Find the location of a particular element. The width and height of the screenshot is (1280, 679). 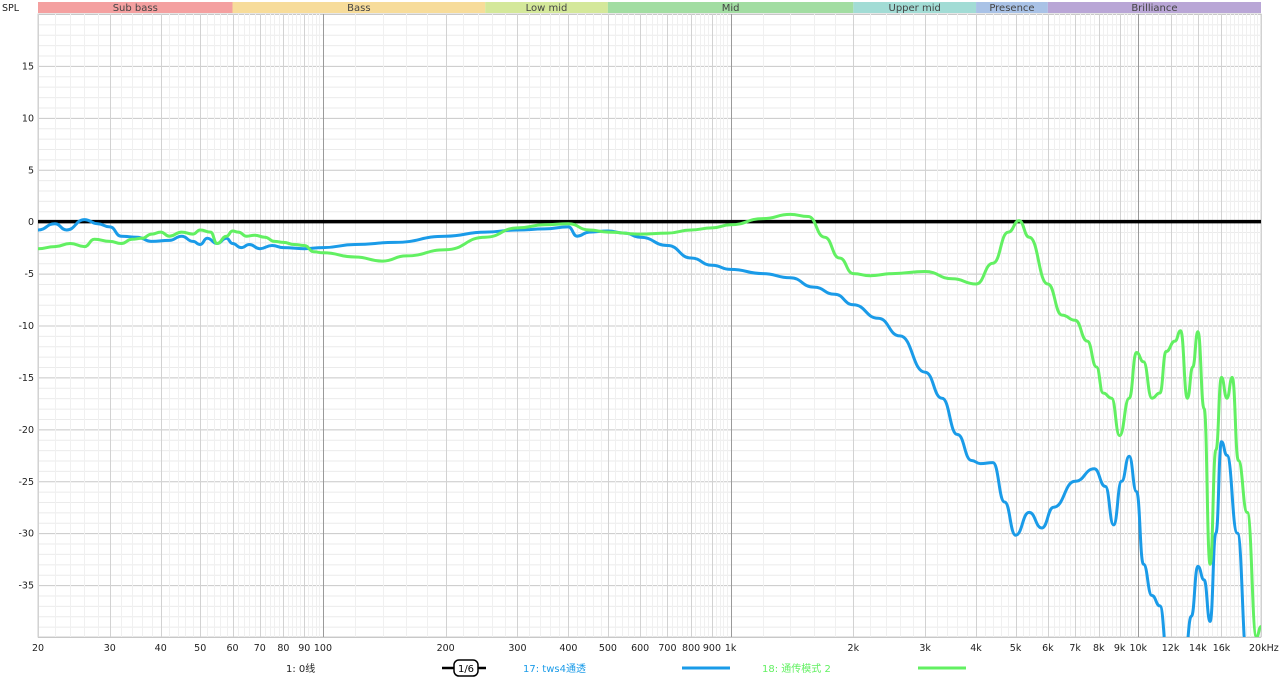

band-label: Mid is located at coordinates (731, 8).